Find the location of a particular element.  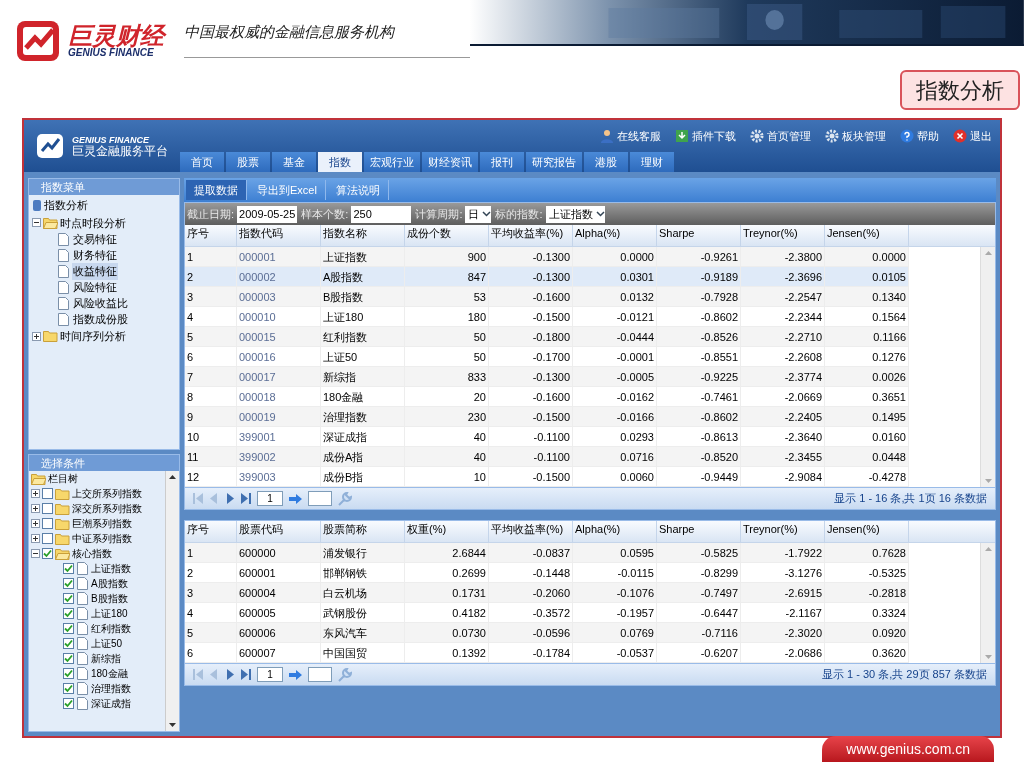

nav-tab: 股票 is located at coordinates (248, 162).